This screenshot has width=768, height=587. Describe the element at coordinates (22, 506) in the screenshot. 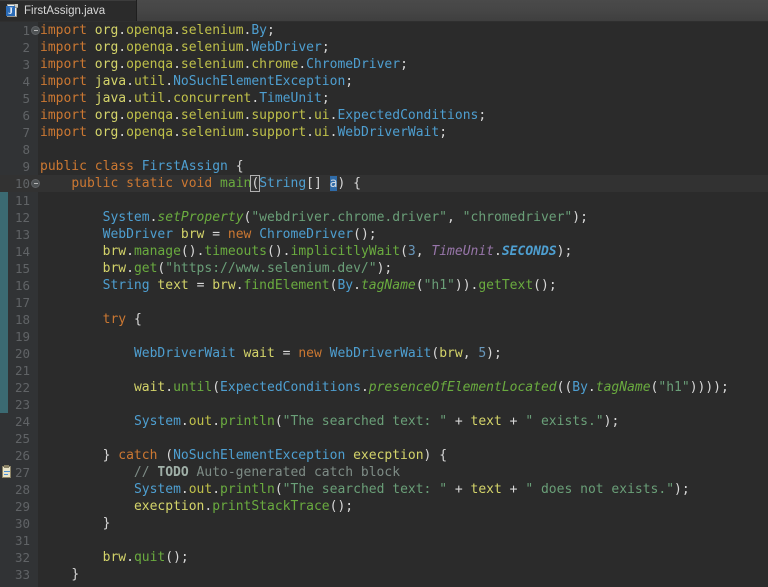

I see `line-number: 29` at that location.